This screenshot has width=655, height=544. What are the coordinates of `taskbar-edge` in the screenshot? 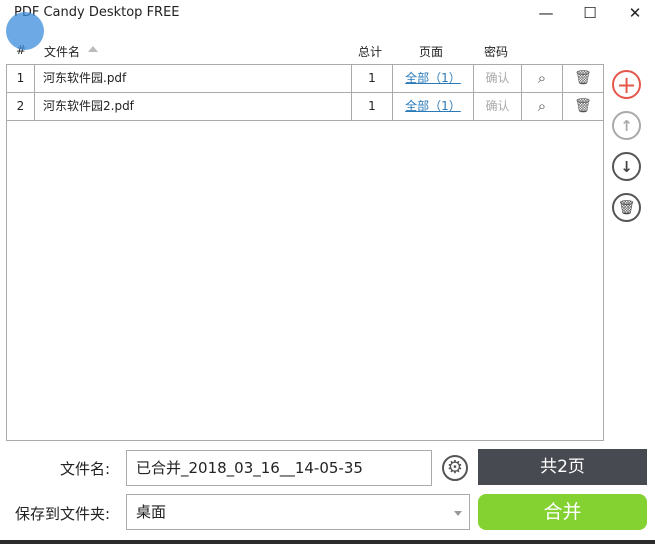 It's located at (327, 542).